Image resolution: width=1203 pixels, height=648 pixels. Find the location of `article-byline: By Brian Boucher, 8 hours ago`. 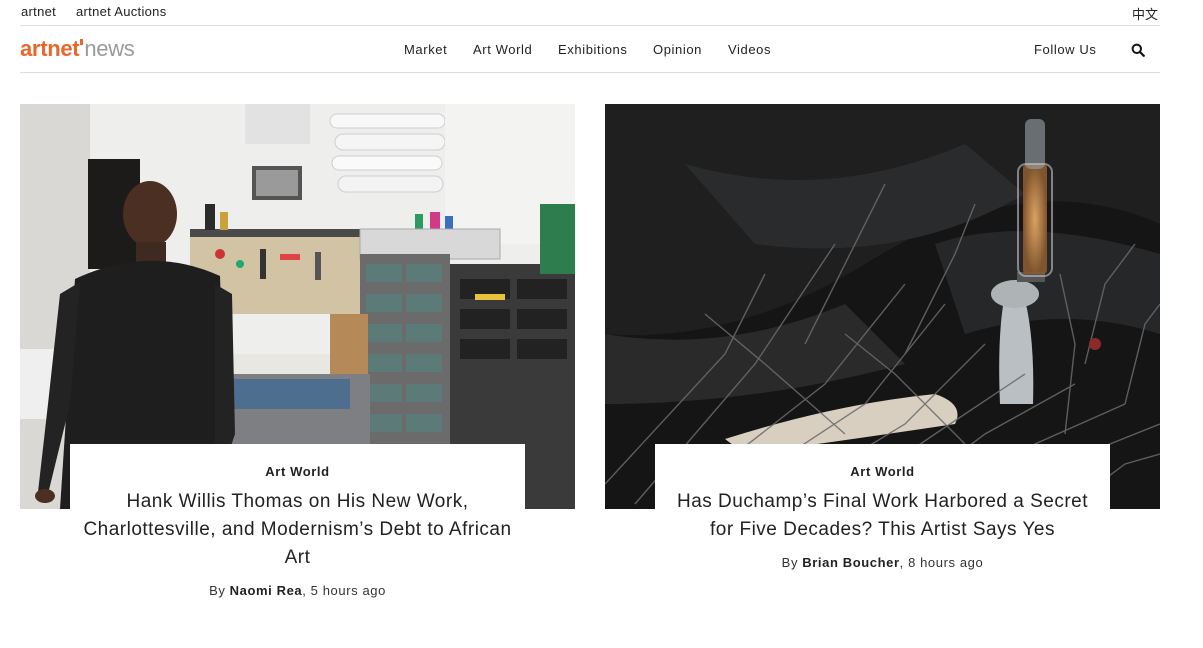

article-byline: By Brian Boucher, 8 hours ago is located at coordinates (882, 562).